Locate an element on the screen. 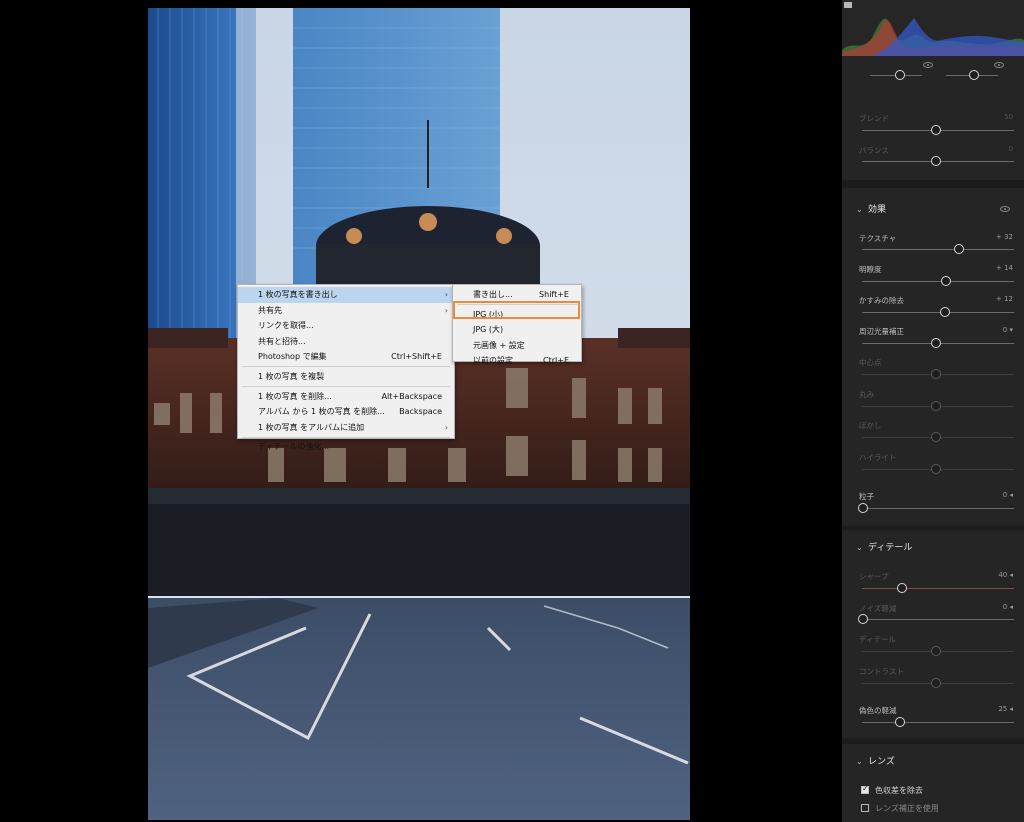 This screenshot has width=1024, height=822. dehaze-value: + 12 is located at coordinates (1004, 299).